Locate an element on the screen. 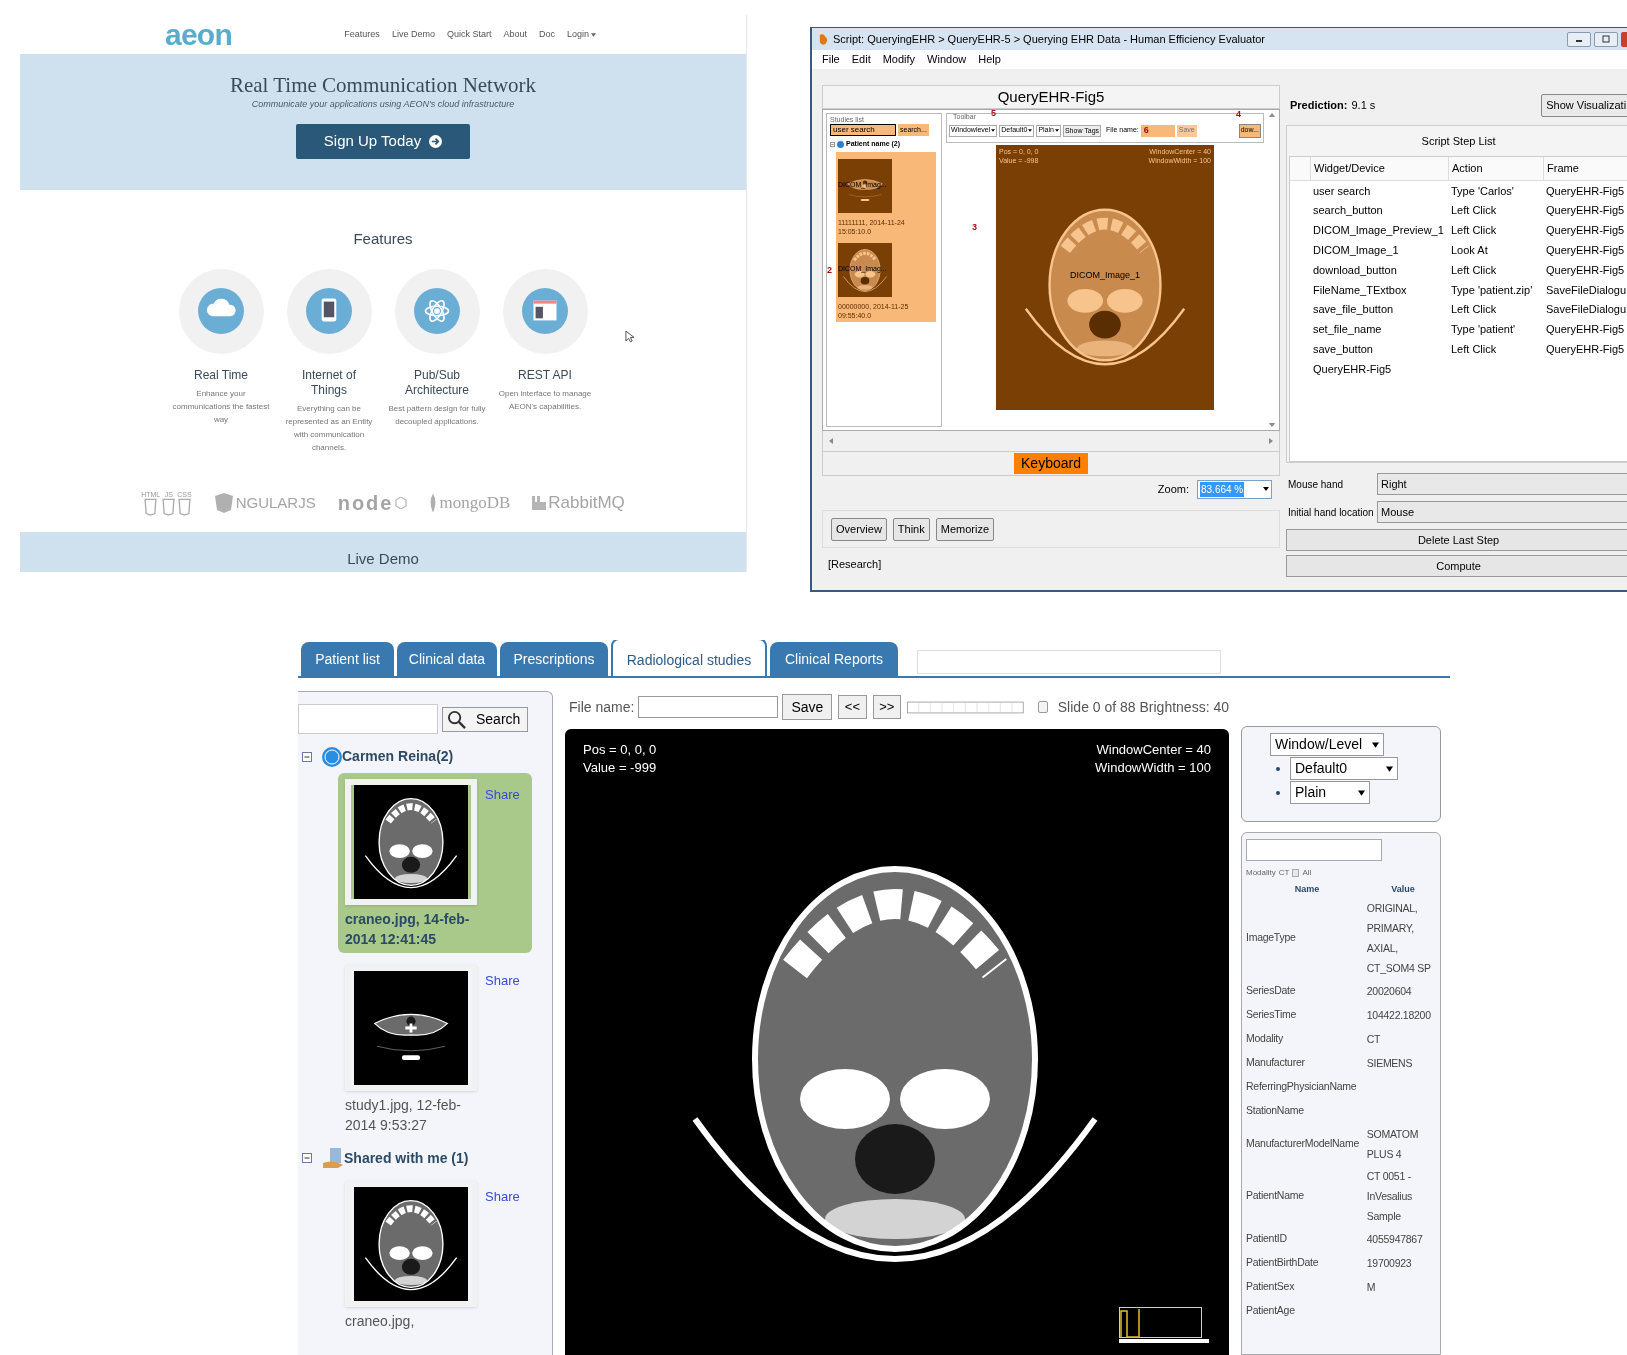 The height and width of the screenshot is (1355, 1627). tab: Prescriptions is located at coordinates (554, 659).